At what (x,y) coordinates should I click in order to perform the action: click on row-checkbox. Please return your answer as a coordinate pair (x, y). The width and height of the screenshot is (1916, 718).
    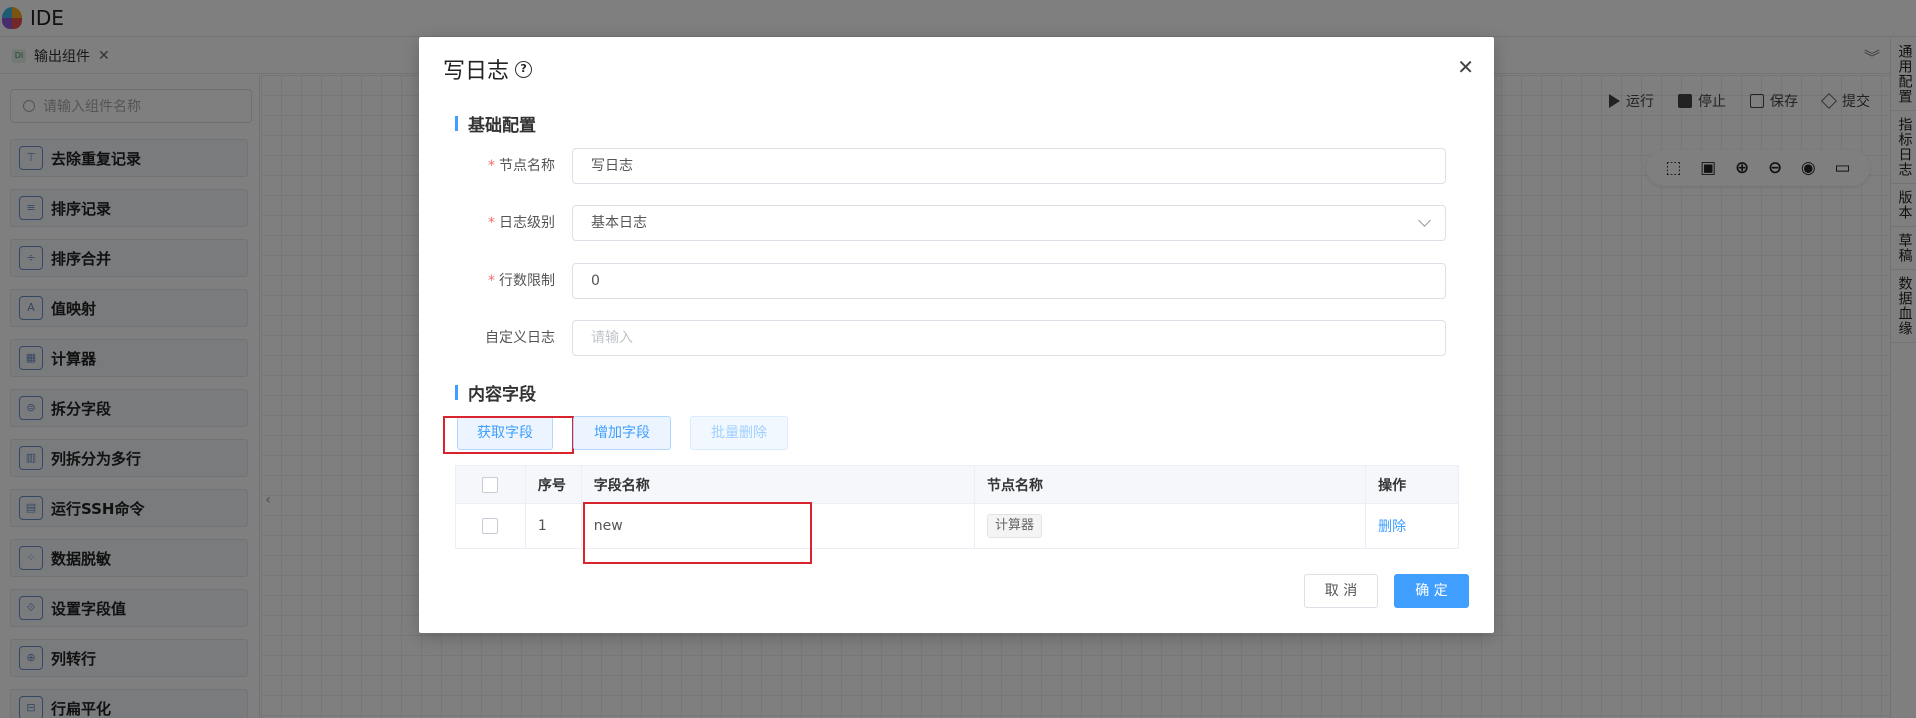
    Looking at the image, I should click on (490, 526).